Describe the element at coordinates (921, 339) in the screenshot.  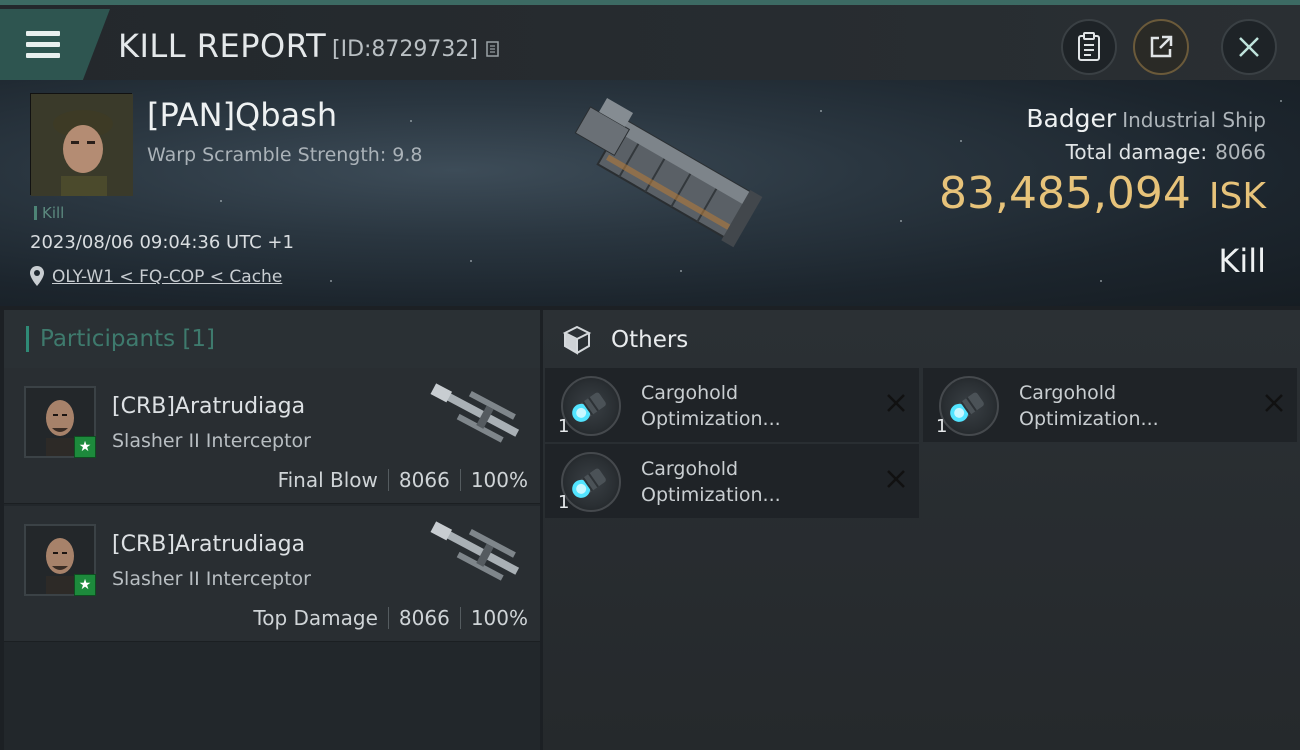
I see `others-header-bar: Others` at that location.